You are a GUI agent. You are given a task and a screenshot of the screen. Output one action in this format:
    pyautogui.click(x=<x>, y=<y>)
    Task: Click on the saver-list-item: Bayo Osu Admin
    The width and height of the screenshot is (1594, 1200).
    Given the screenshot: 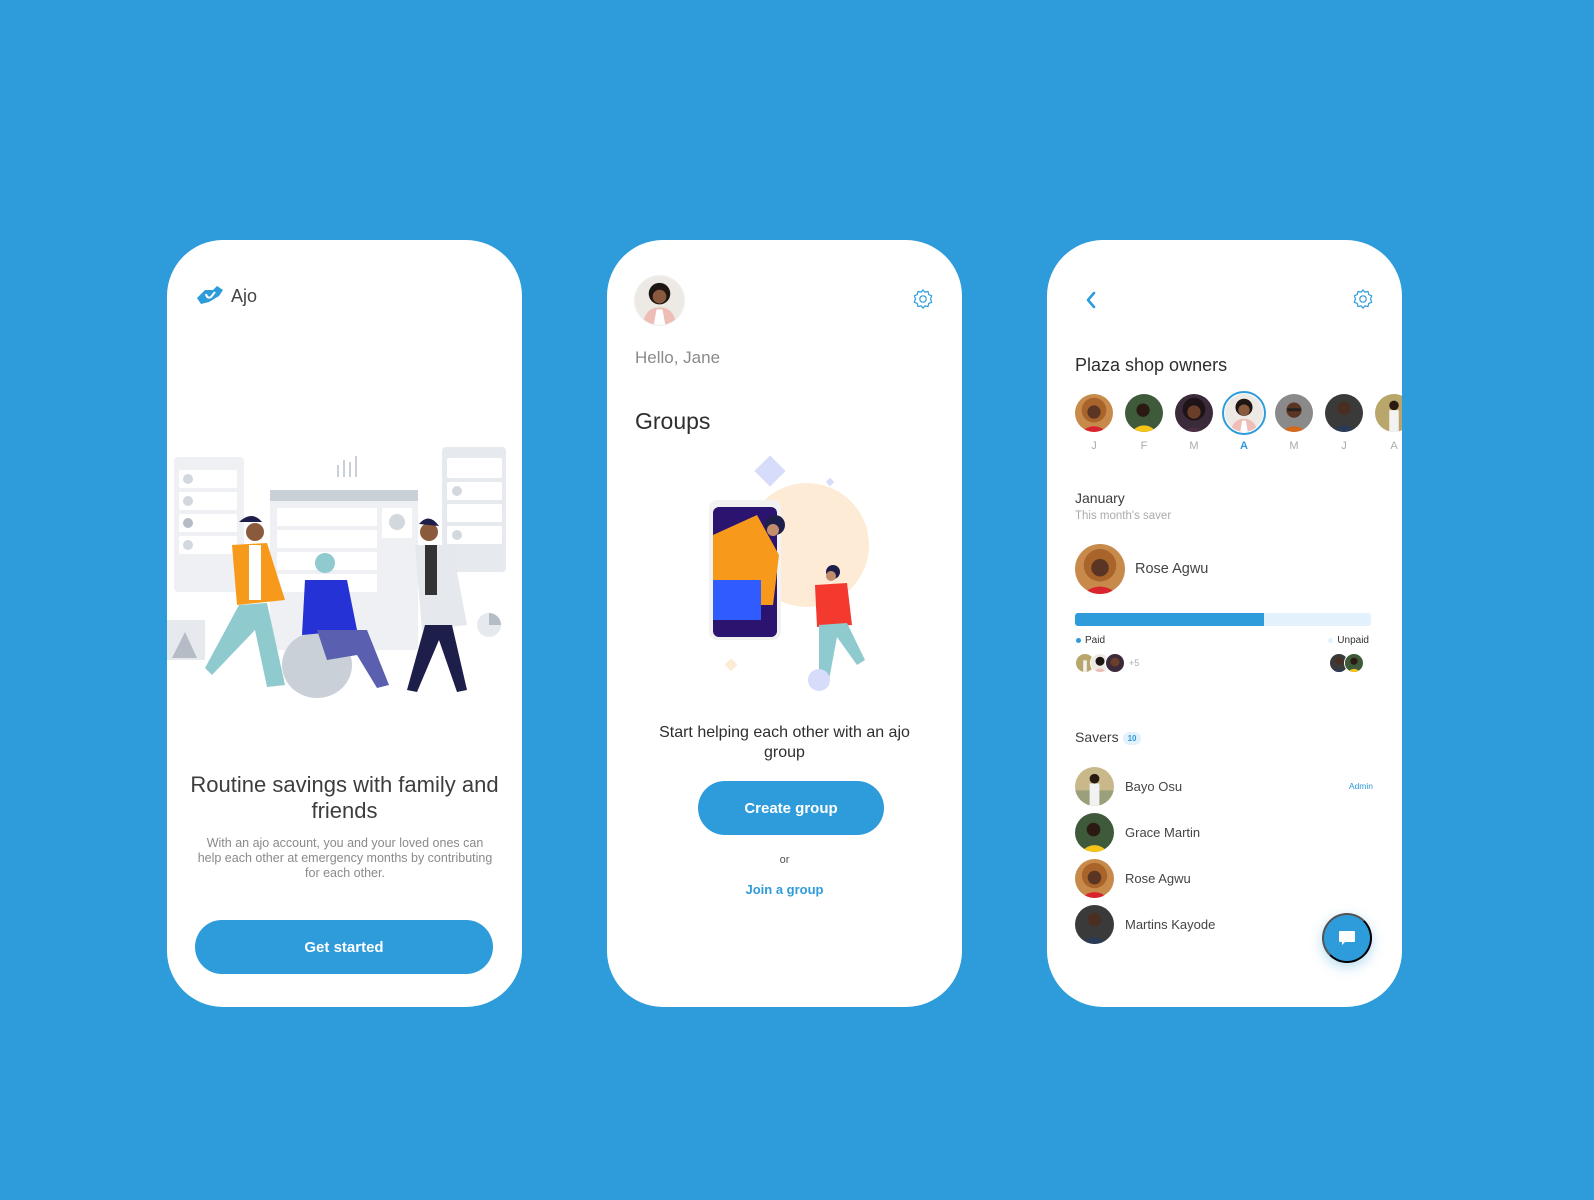 What is the action you would take?
    pyautogui.click(x=1224, y=786)
    